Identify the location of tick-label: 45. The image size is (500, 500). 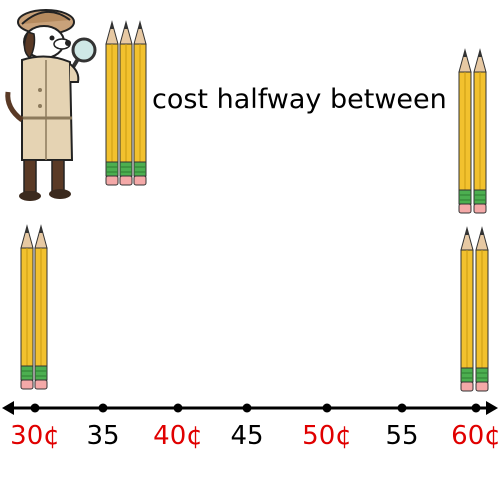
(247, 436).